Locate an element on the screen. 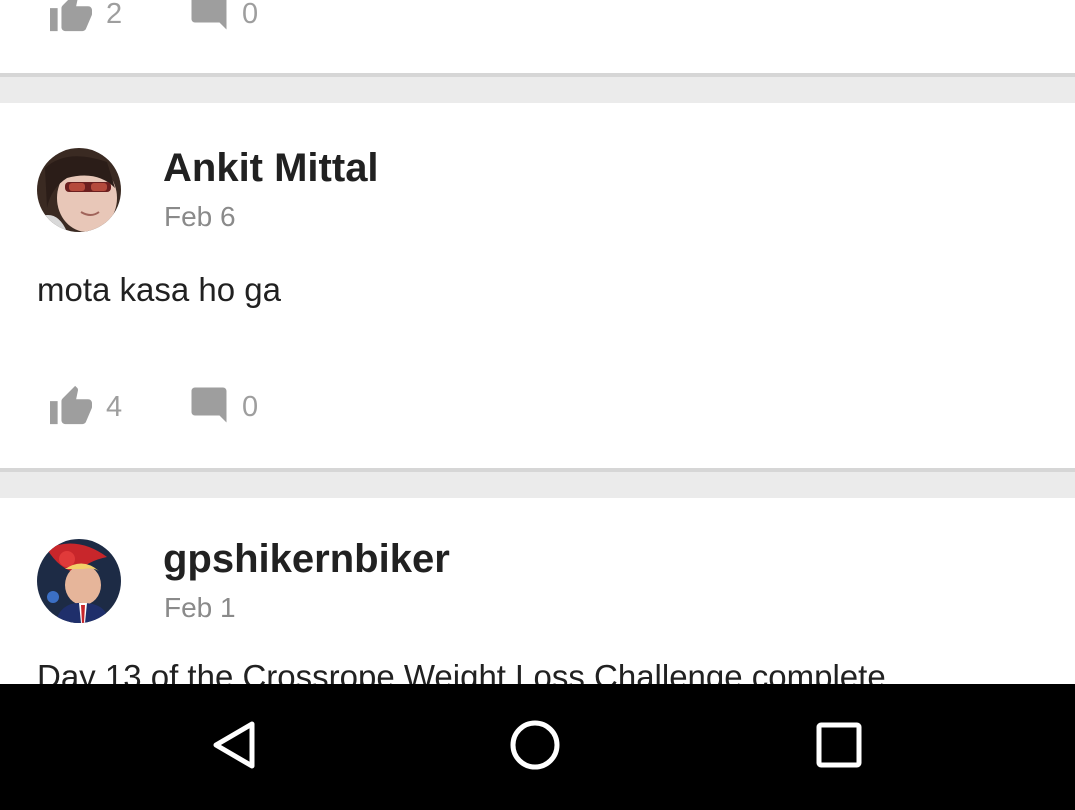 The width and height of the screenshot is (1075, 810). post-author: gpshikernbiker is located at coordinates (306, 559).